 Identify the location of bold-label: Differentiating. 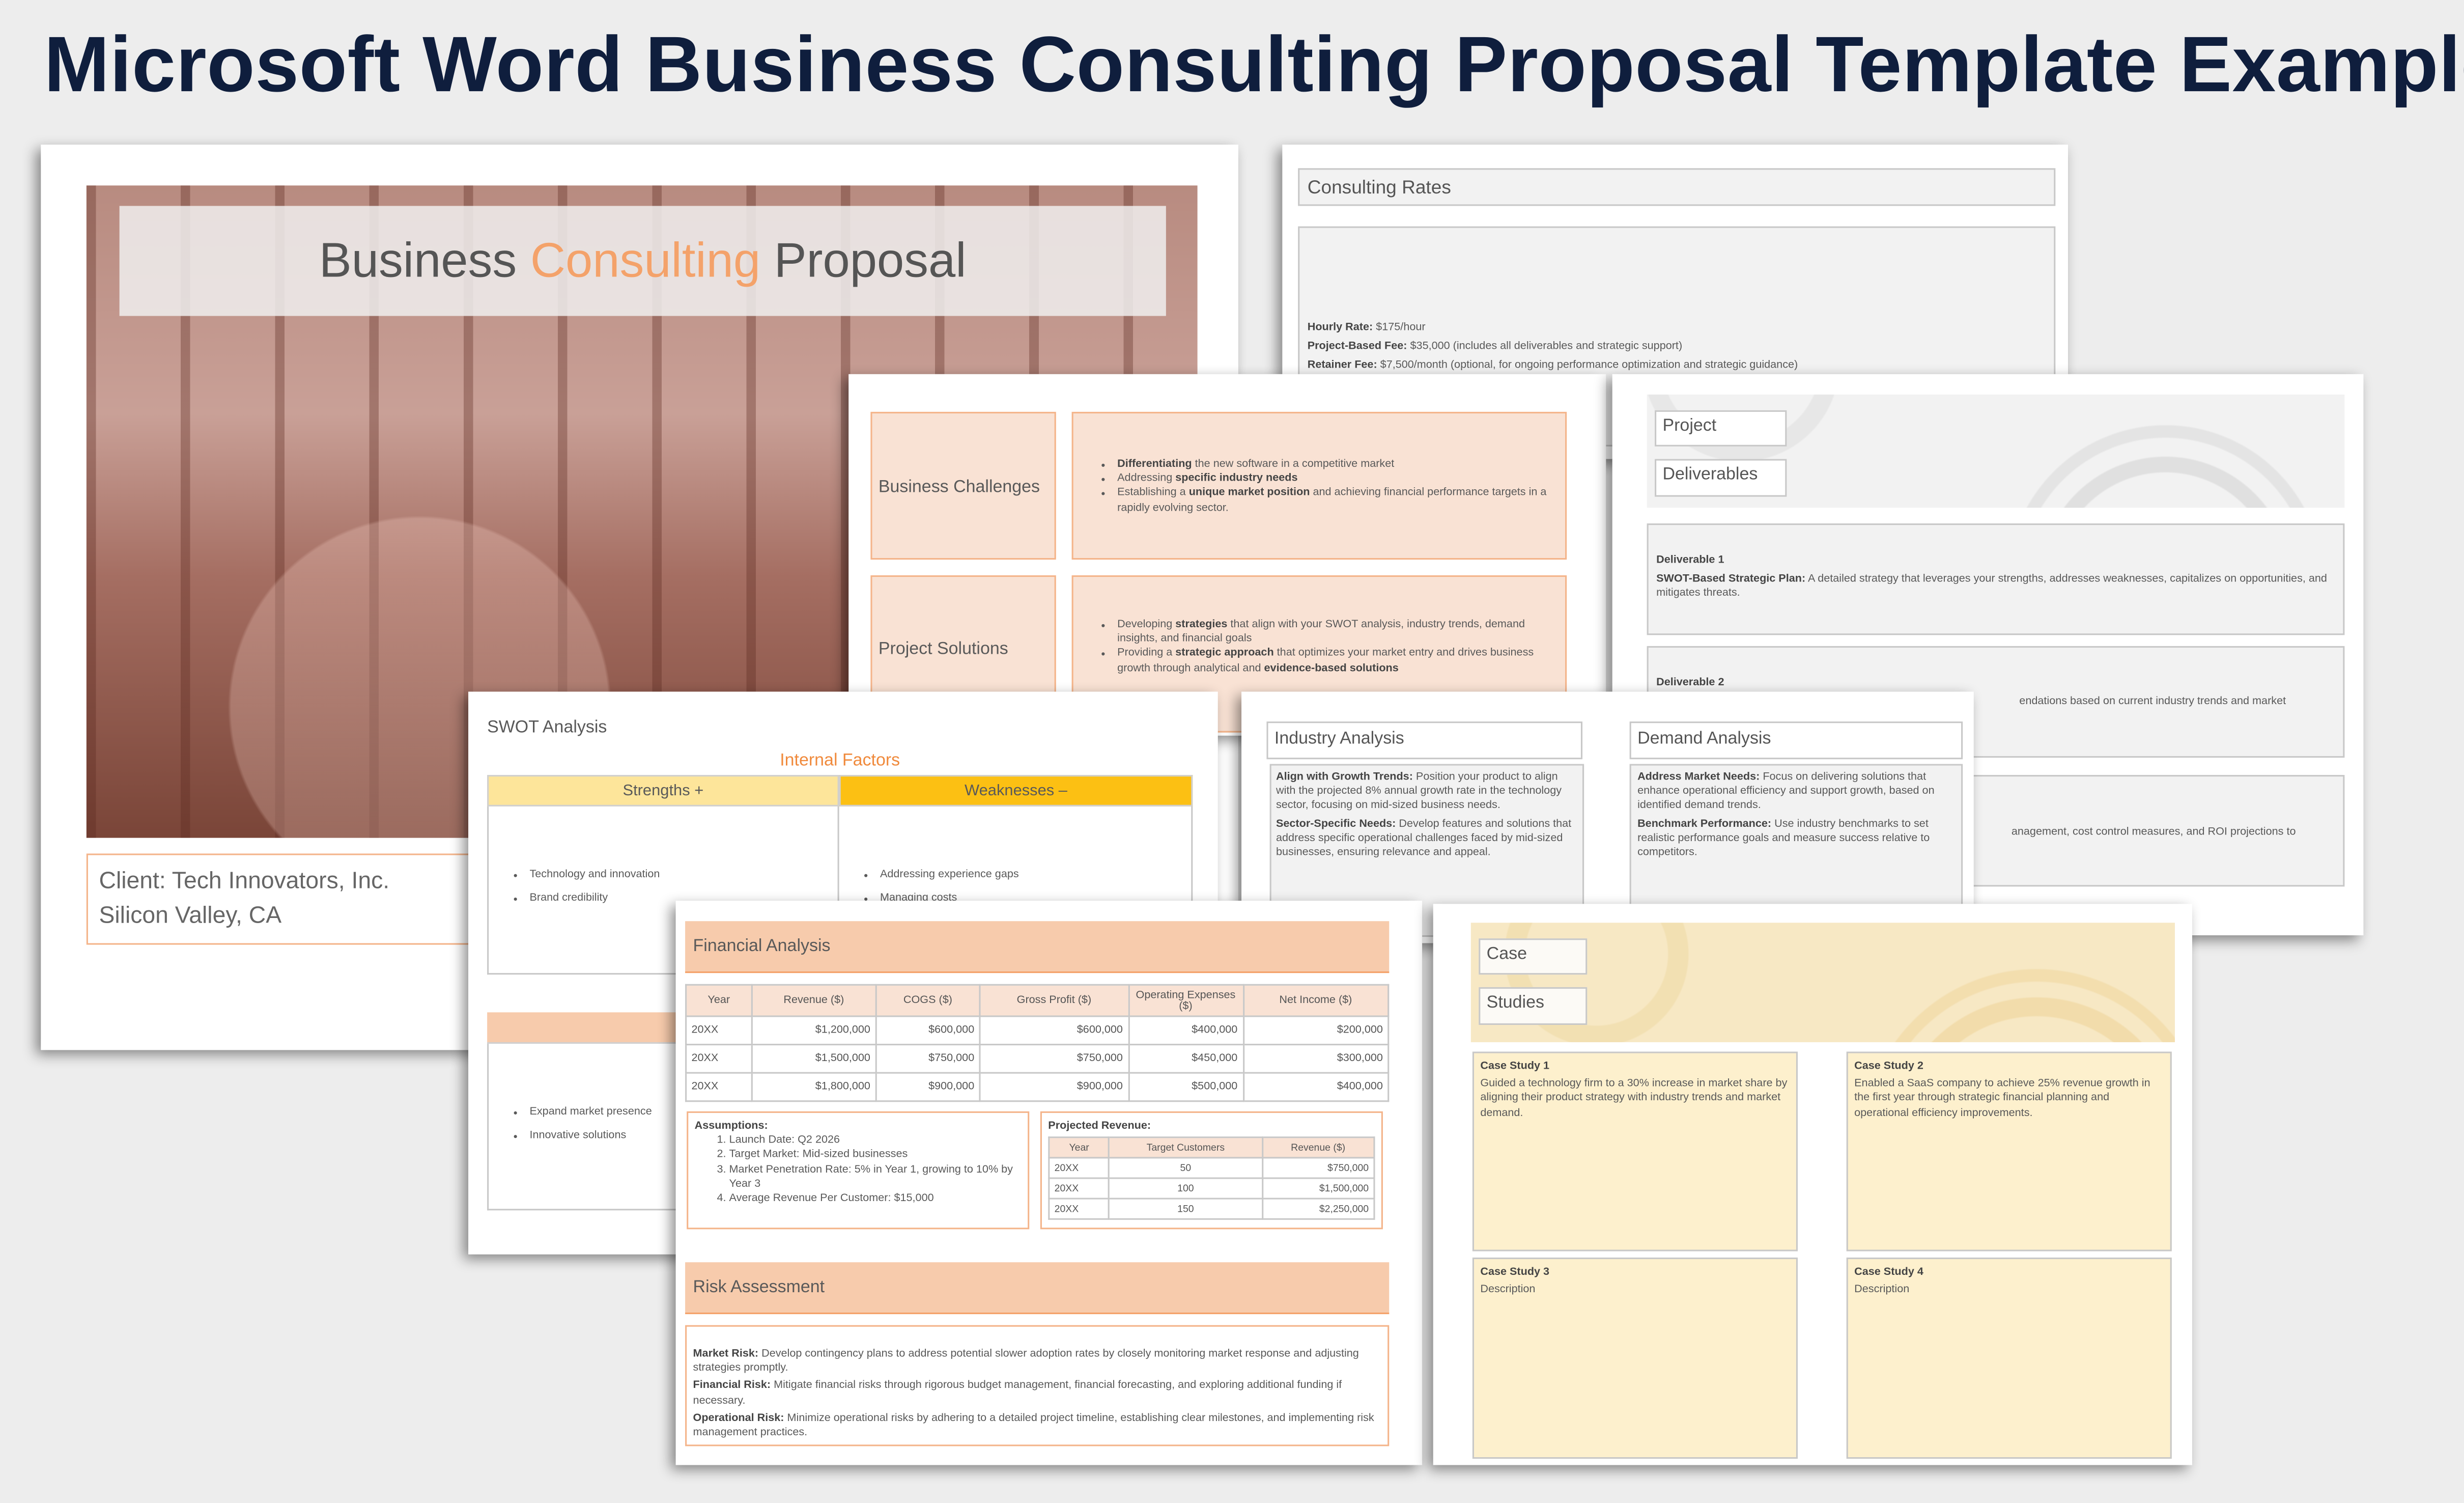
(1154, 464).